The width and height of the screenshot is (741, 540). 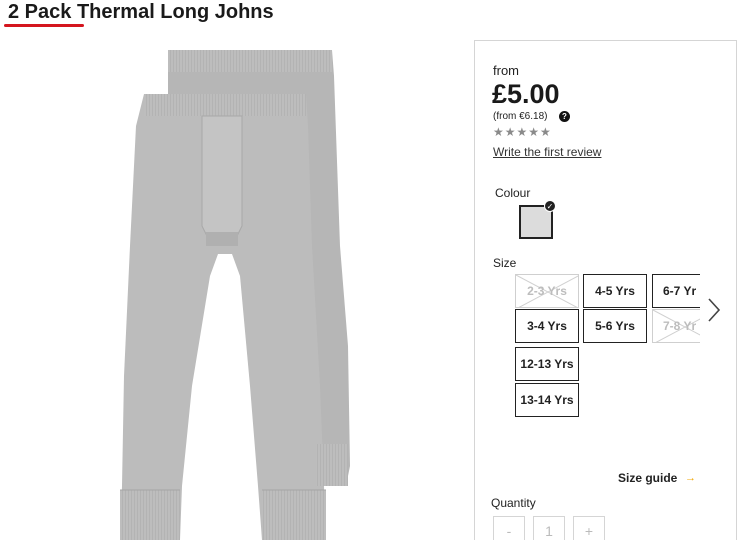 What do you see at coordinates (549, 528) in the screenshot?
I see `quantity-input: 1` at bounding box center [549, 528].